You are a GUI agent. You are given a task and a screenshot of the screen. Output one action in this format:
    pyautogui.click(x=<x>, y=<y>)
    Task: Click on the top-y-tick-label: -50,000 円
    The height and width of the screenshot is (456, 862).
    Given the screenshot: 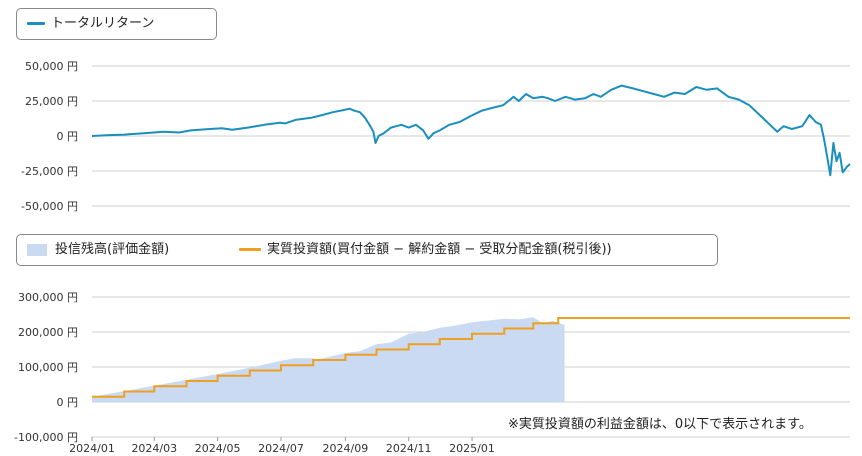 What is the action you would take?
    pyautogui.click(x=49, y=206)
    